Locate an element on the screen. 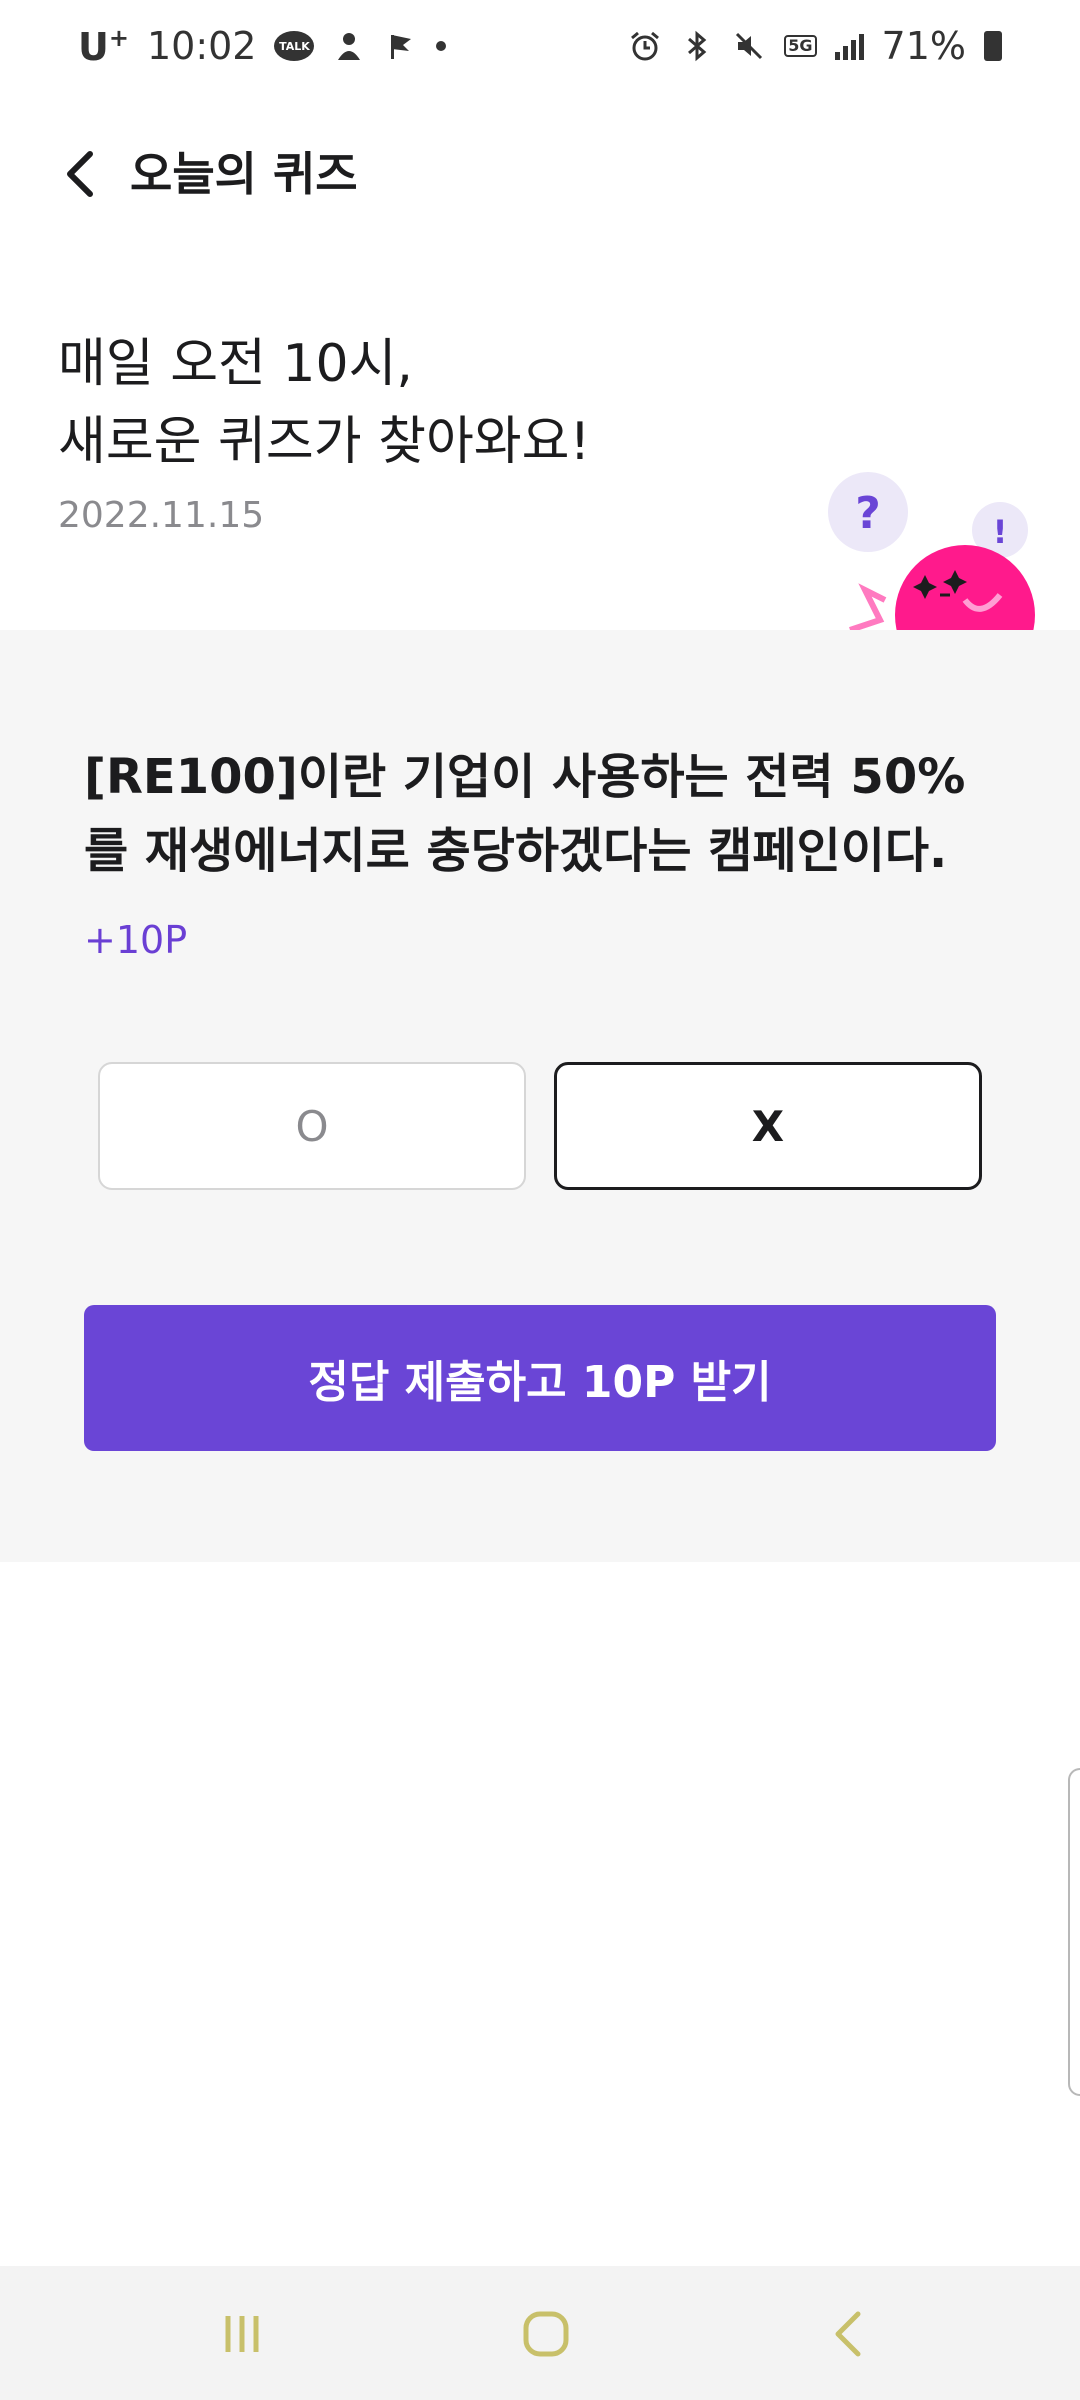 The height and width of the screenshot is (2400, 1080). chevron-left-icon is located at coordinates (80, 174).